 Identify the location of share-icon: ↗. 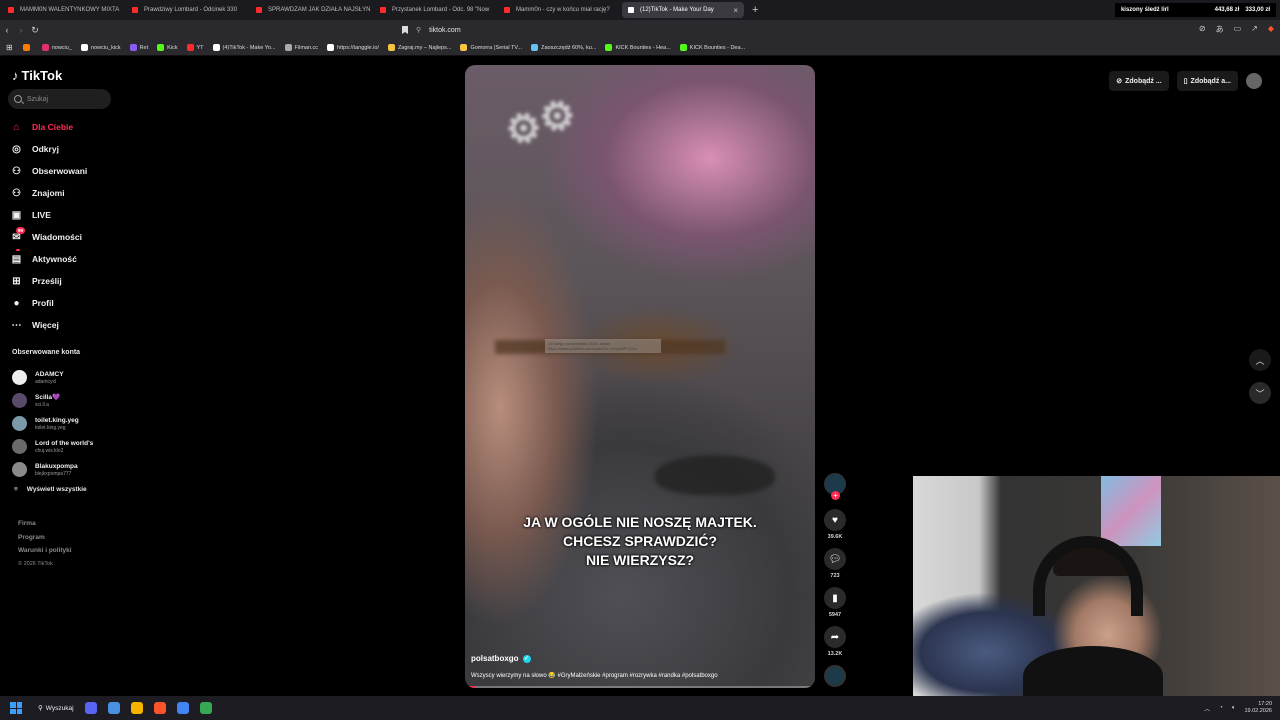
(1254, 29).